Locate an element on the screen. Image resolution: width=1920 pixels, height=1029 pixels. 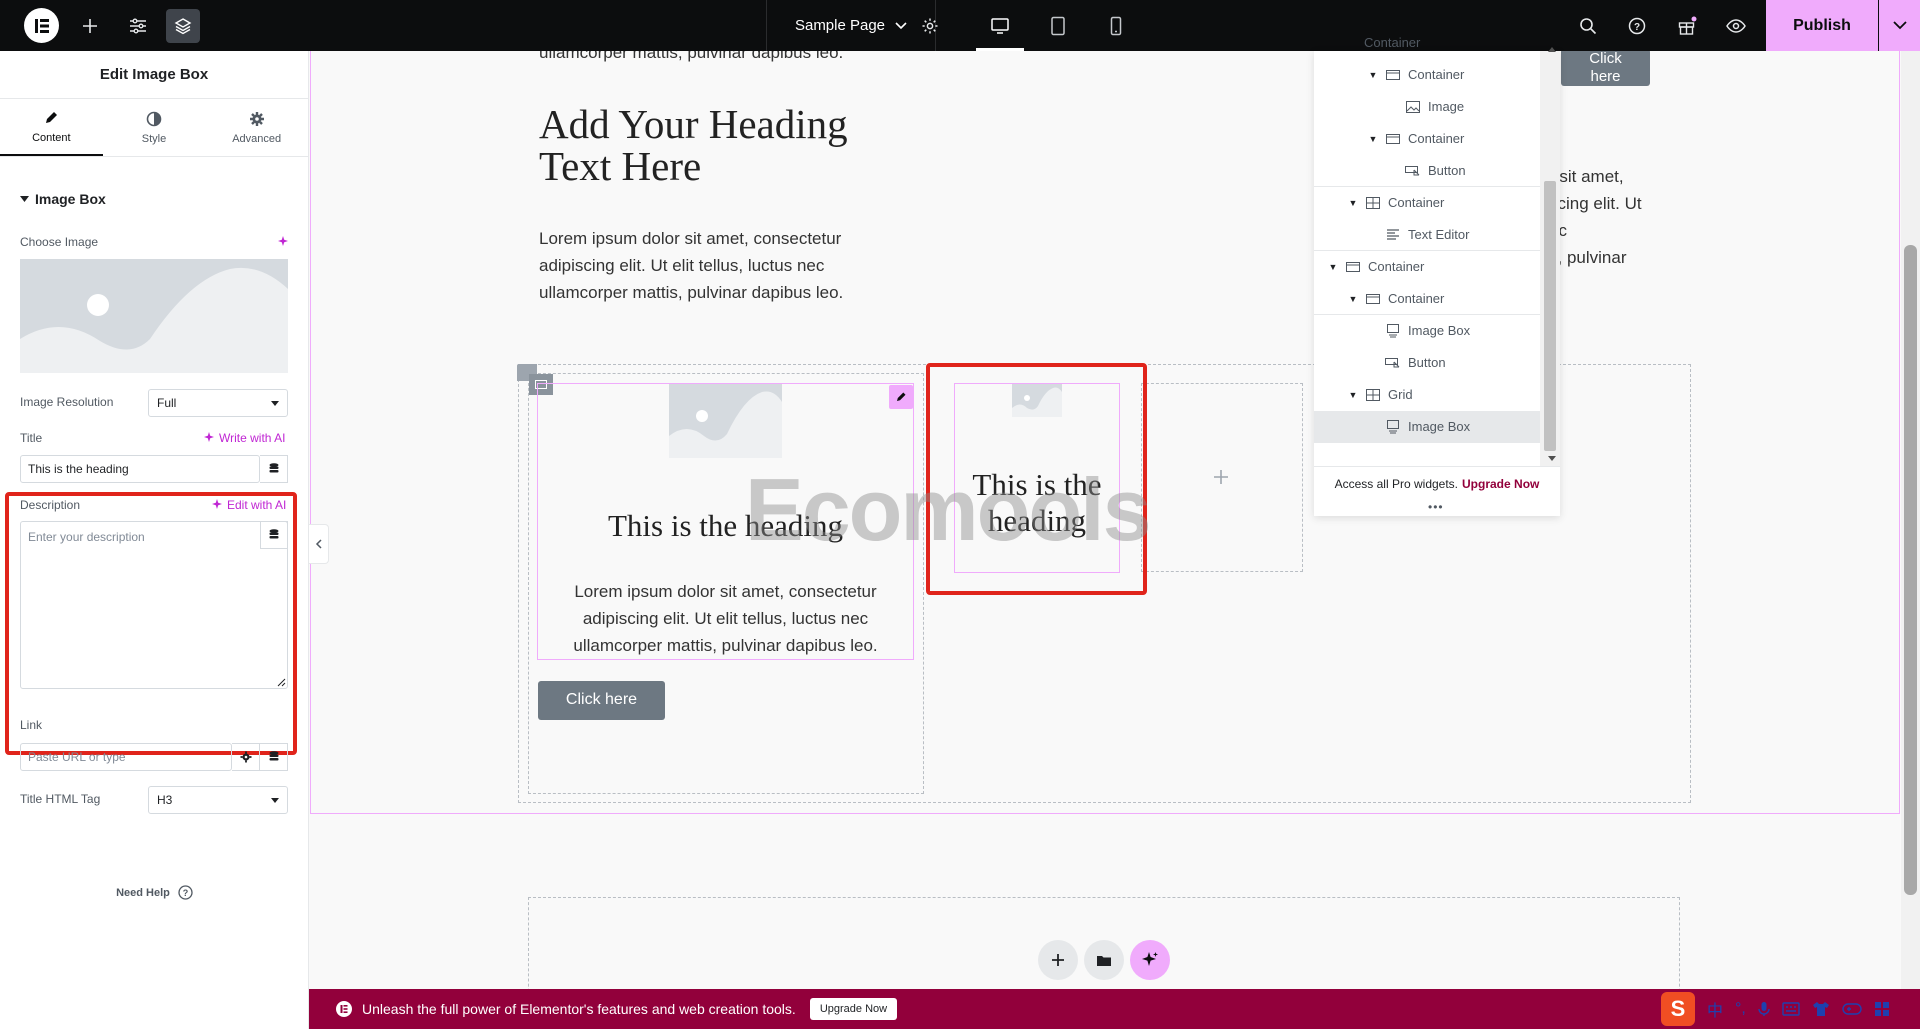
ime-mode: 中 is located at coordinates (1715, 1009).